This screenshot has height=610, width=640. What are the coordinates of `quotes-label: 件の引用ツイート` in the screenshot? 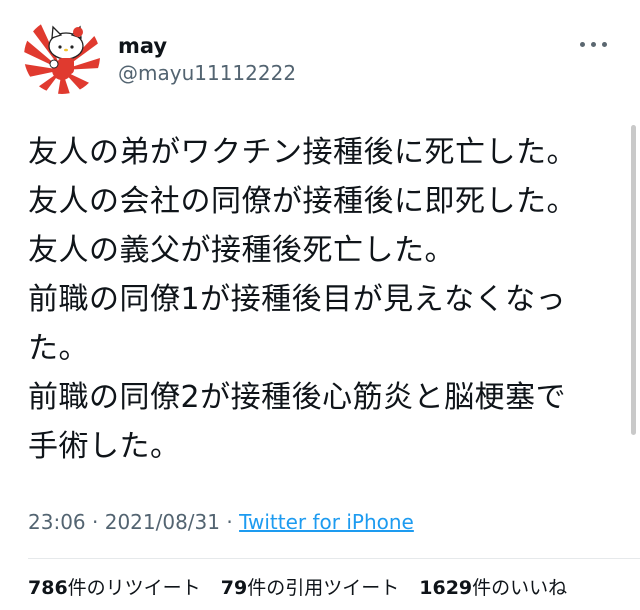 It's located at (323, 588).